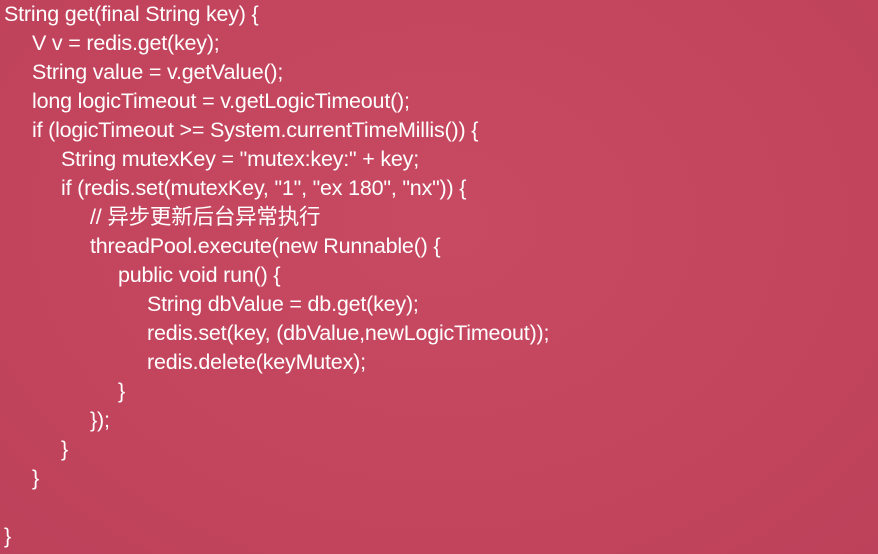 The height and width of the screenshot is (554, 878). I want to click on code-line-close-runnable: });, so click(100, 420).